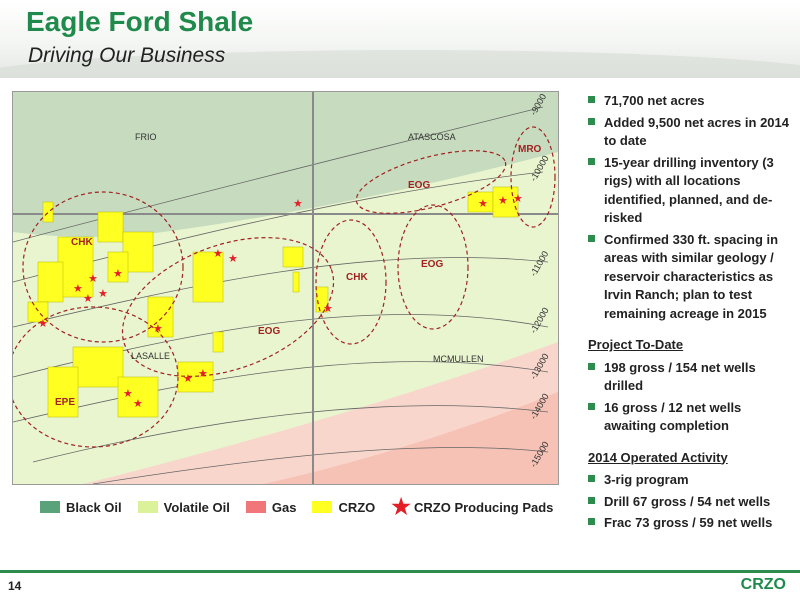 Image resolution: width=800 pixels, height=600 pixels. Describe the element at coordinates (82, 242) in the screenshot. I see `operator-label-chk-west: CHK` at that location.